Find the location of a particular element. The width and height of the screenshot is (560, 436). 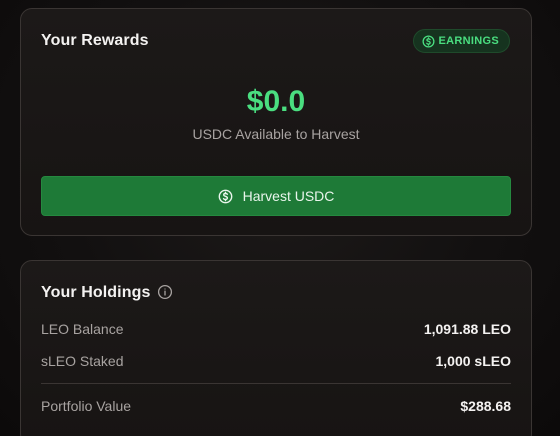

holdings-title: Your Holdings is located at coordinates (96, 292).